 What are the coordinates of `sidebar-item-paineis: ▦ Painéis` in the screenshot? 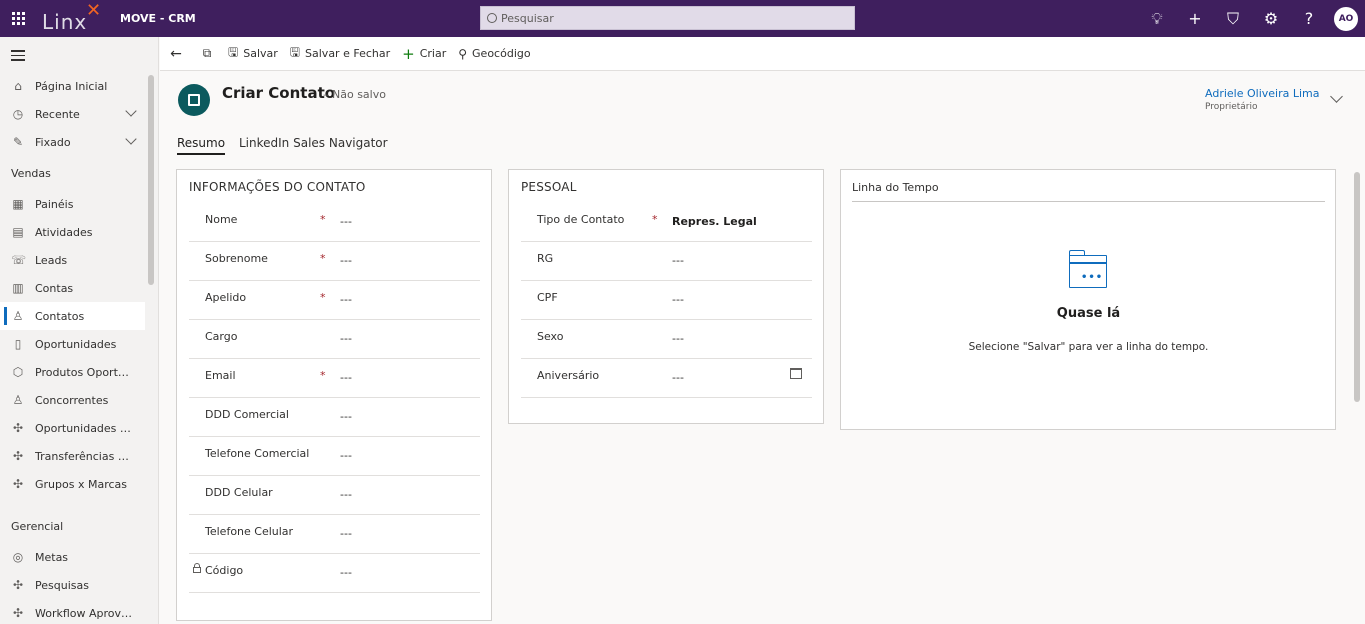 It's located at (72, 204).